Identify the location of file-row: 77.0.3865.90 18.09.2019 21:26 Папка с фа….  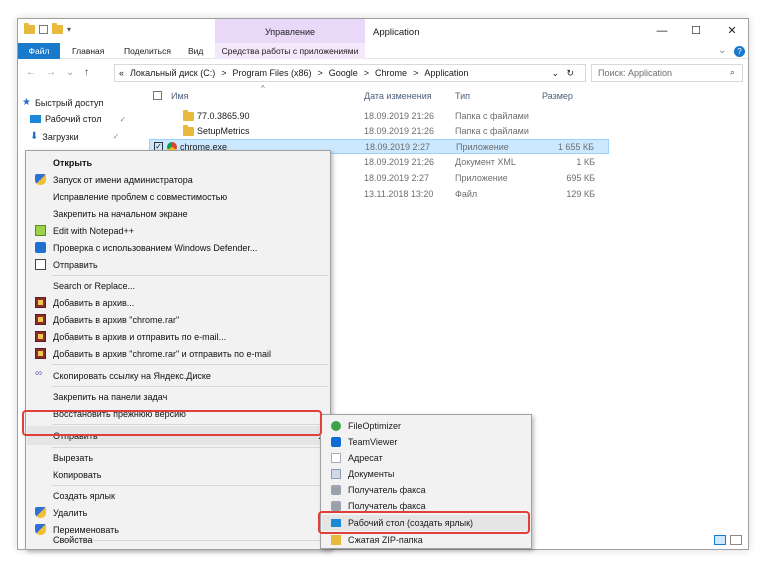
(379, 116).